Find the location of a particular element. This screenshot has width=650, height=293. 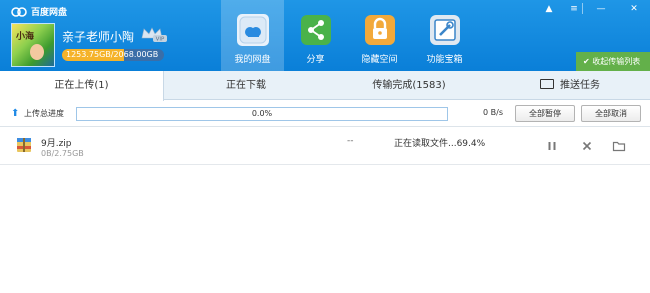

svg-text: VIP is located at coordinates (160, 40).